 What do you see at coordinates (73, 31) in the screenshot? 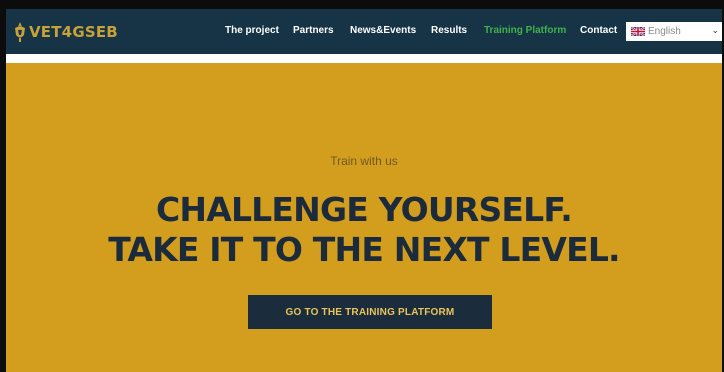
I see `logo-text: VET4GSEB` at bounding box center [73, 31].